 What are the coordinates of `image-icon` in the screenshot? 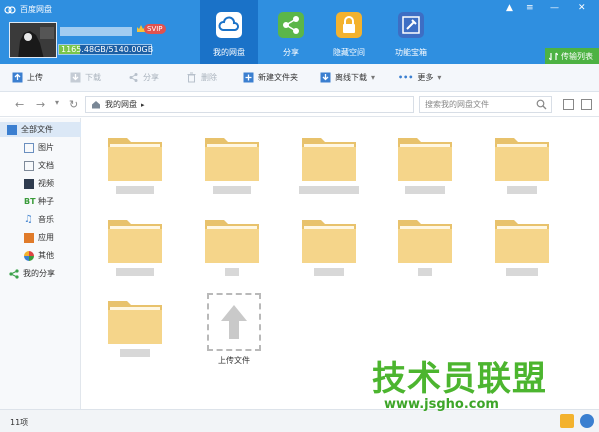 It's located at (29, 147).